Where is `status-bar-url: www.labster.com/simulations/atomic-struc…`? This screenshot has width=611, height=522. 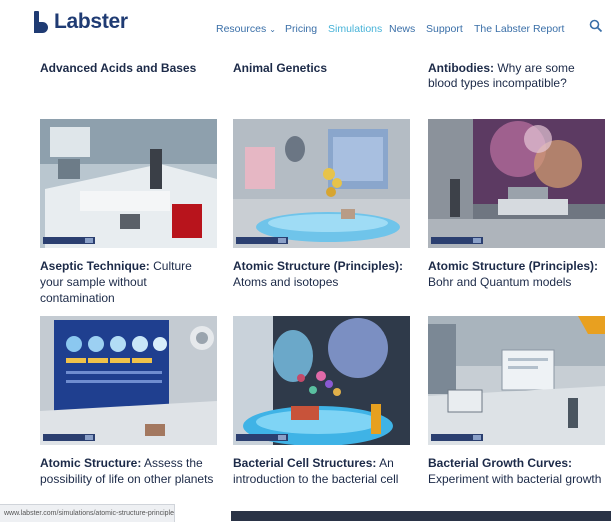
status-bar-url: www.labster.com/simulations/atomic-struc… is located at coordinates (87, 513).